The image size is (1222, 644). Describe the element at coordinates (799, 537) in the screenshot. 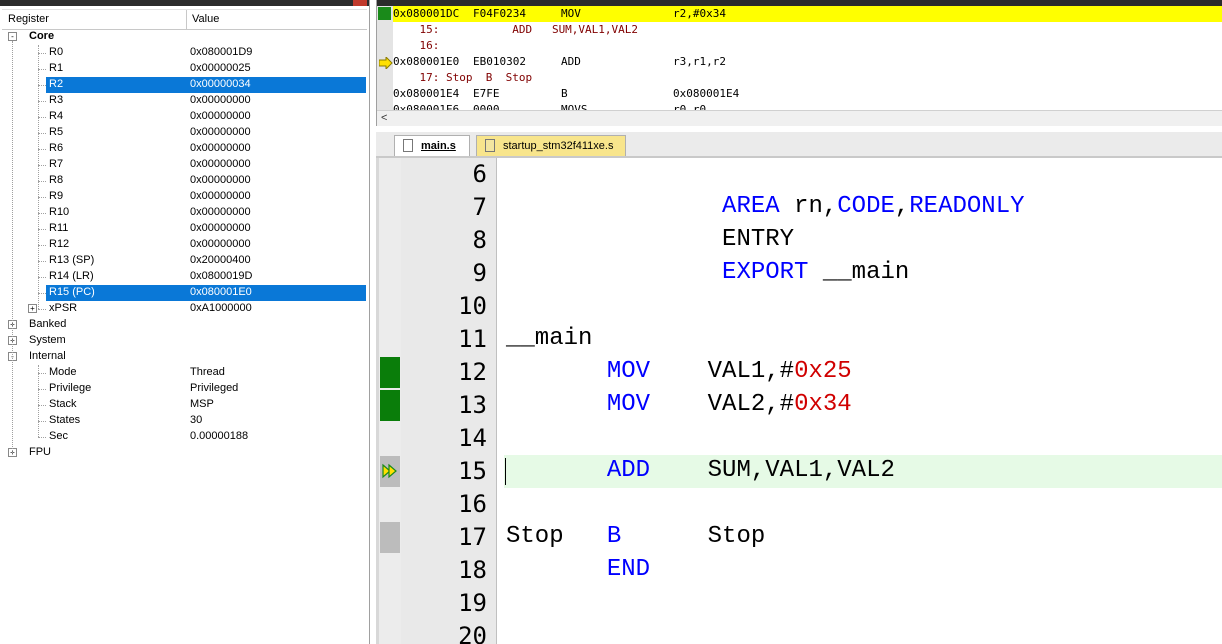

I see `code-line: 17 Stop B Stop` at that location.